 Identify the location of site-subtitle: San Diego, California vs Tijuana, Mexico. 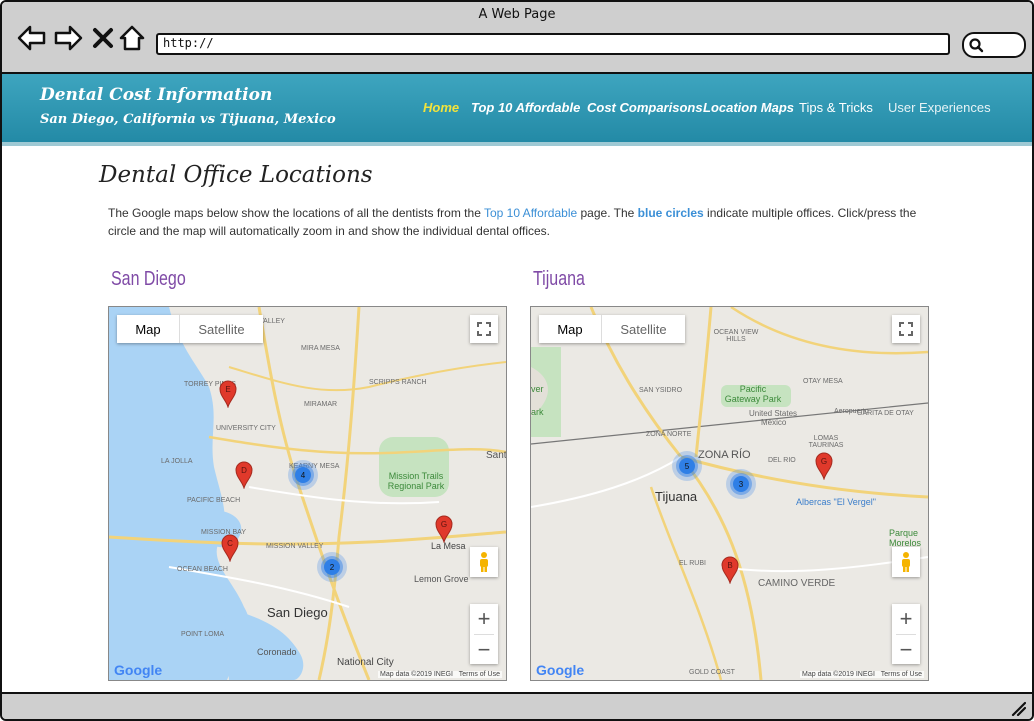
(188, 119).